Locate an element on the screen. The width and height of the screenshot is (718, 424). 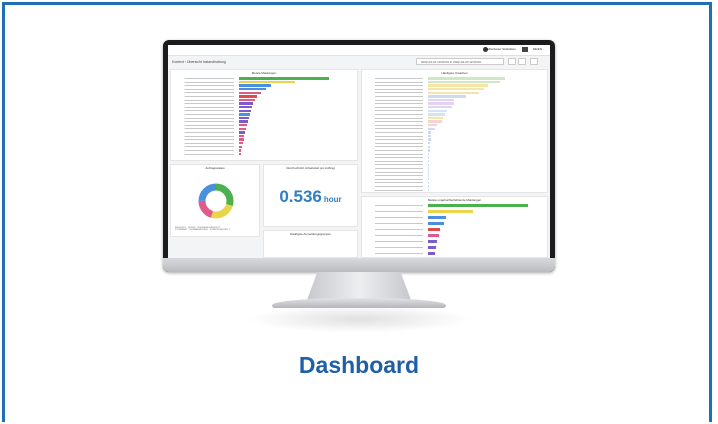
panel-title: Meiste ungebuchte/fehlende Meldungen is located at coordinates (454, 200).